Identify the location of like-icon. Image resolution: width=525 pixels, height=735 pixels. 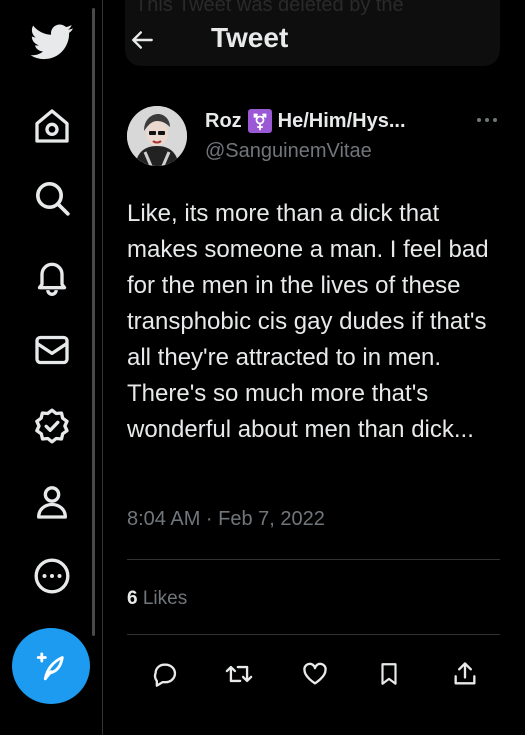
(315, 674).